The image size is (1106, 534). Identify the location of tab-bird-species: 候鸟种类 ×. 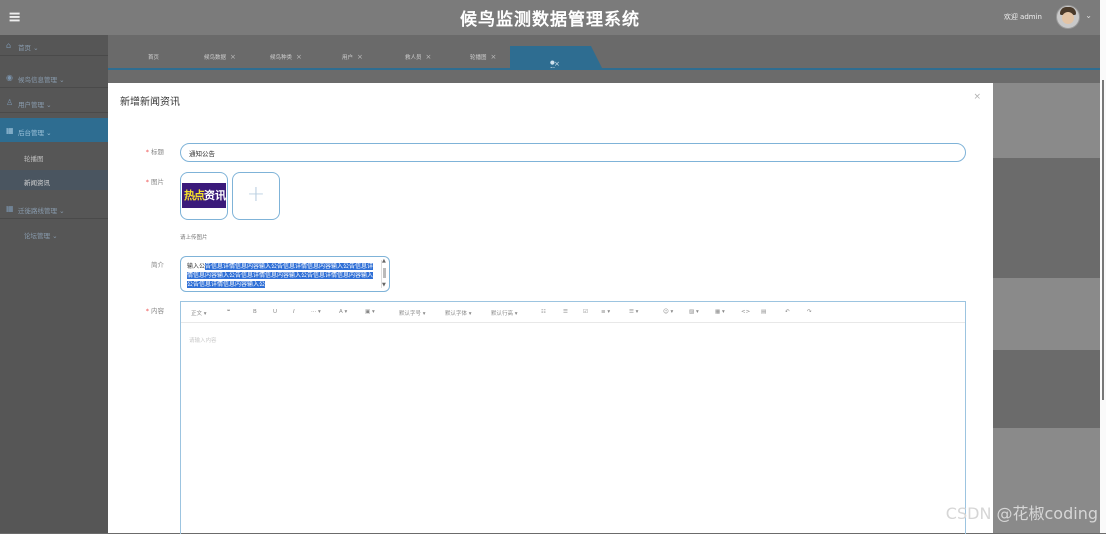
(286, 57).